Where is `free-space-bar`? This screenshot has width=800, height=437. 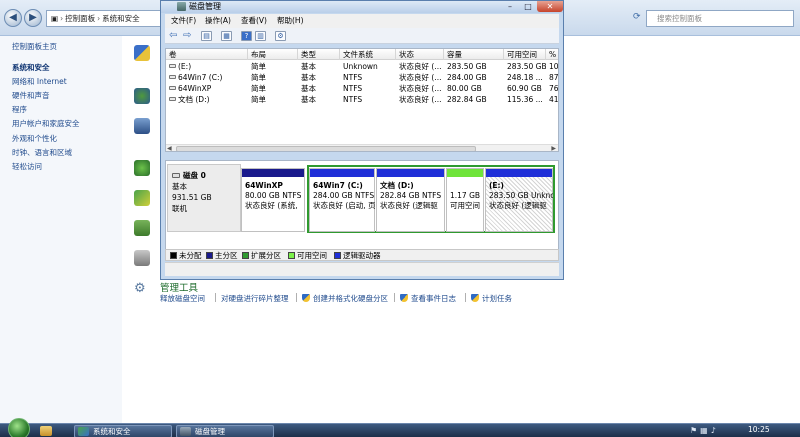 free-space-bar is located at coordinates (465, 173).